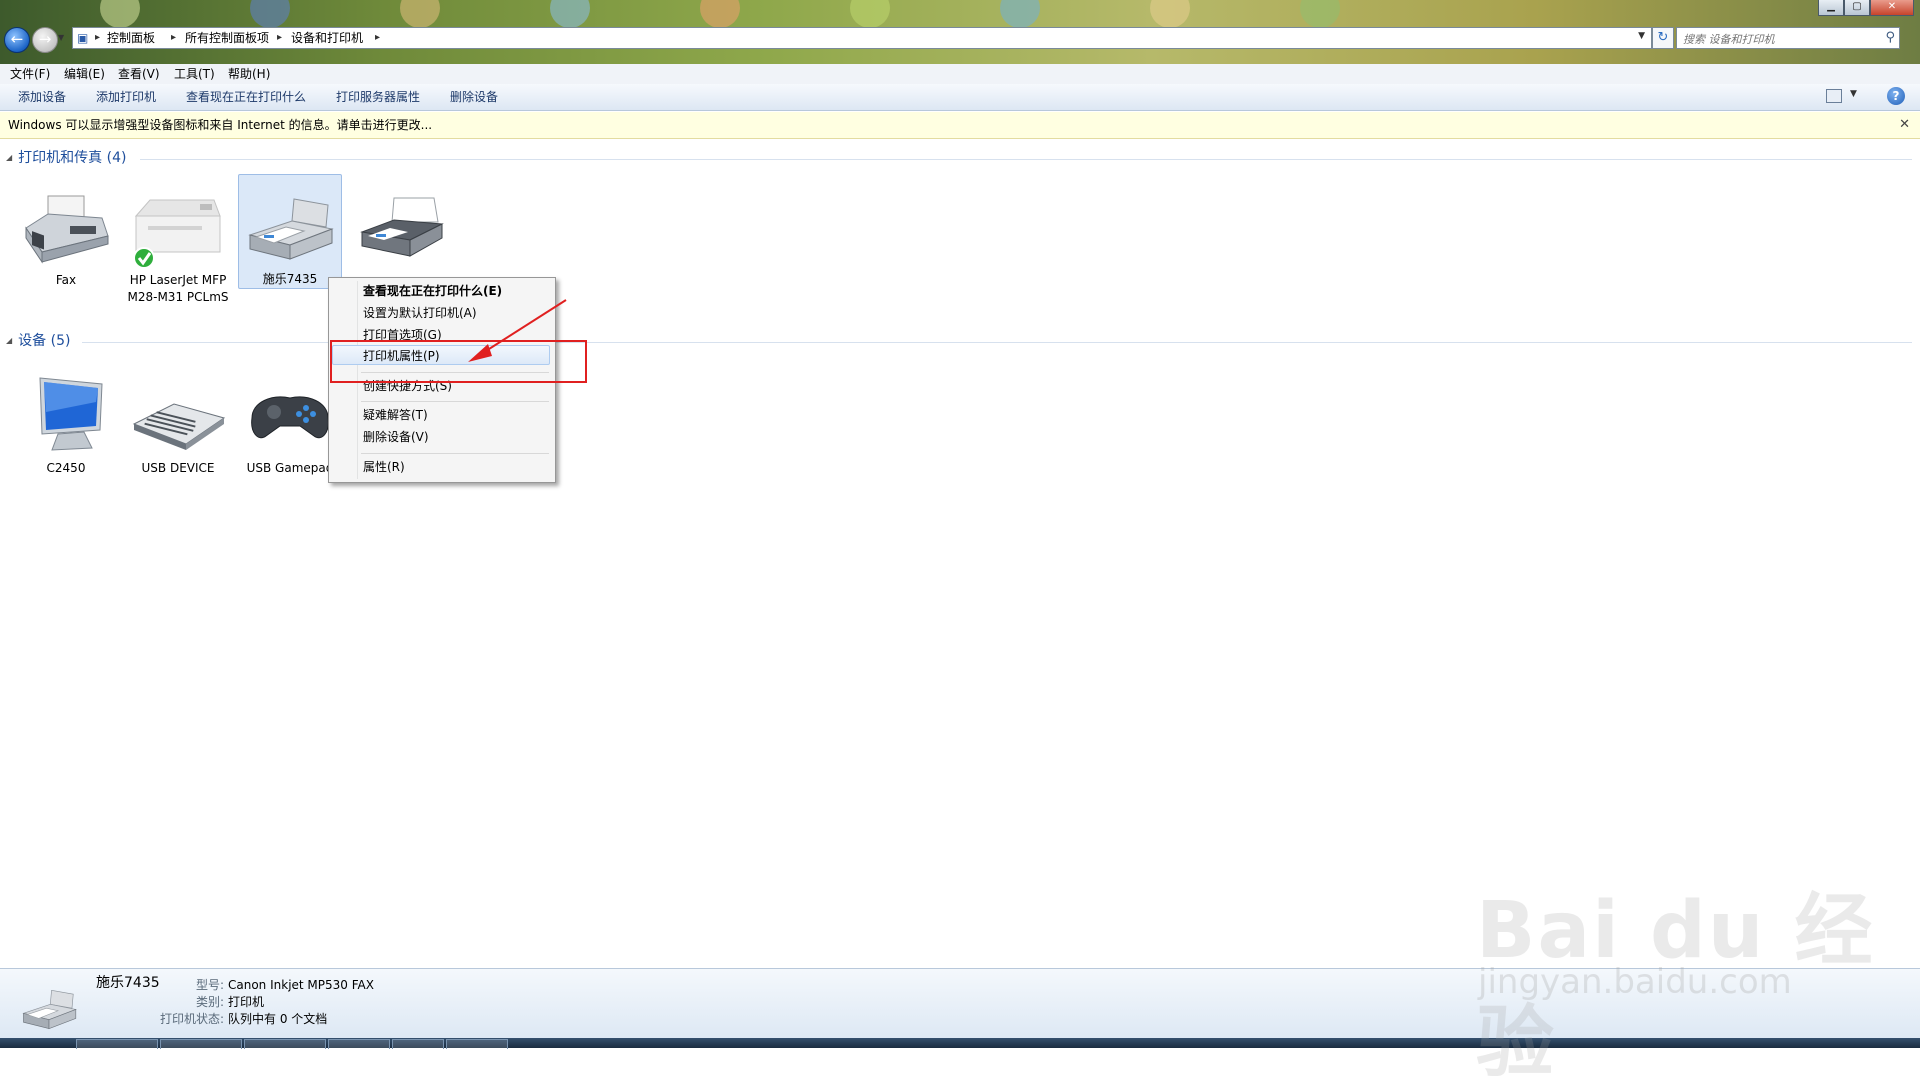 The height and width of the screenshot is (1092, 1920). What do you see at coordinates (1834, 96) in the screenshot?
I see `change-view-icon` at bounding box center [1834, 96].